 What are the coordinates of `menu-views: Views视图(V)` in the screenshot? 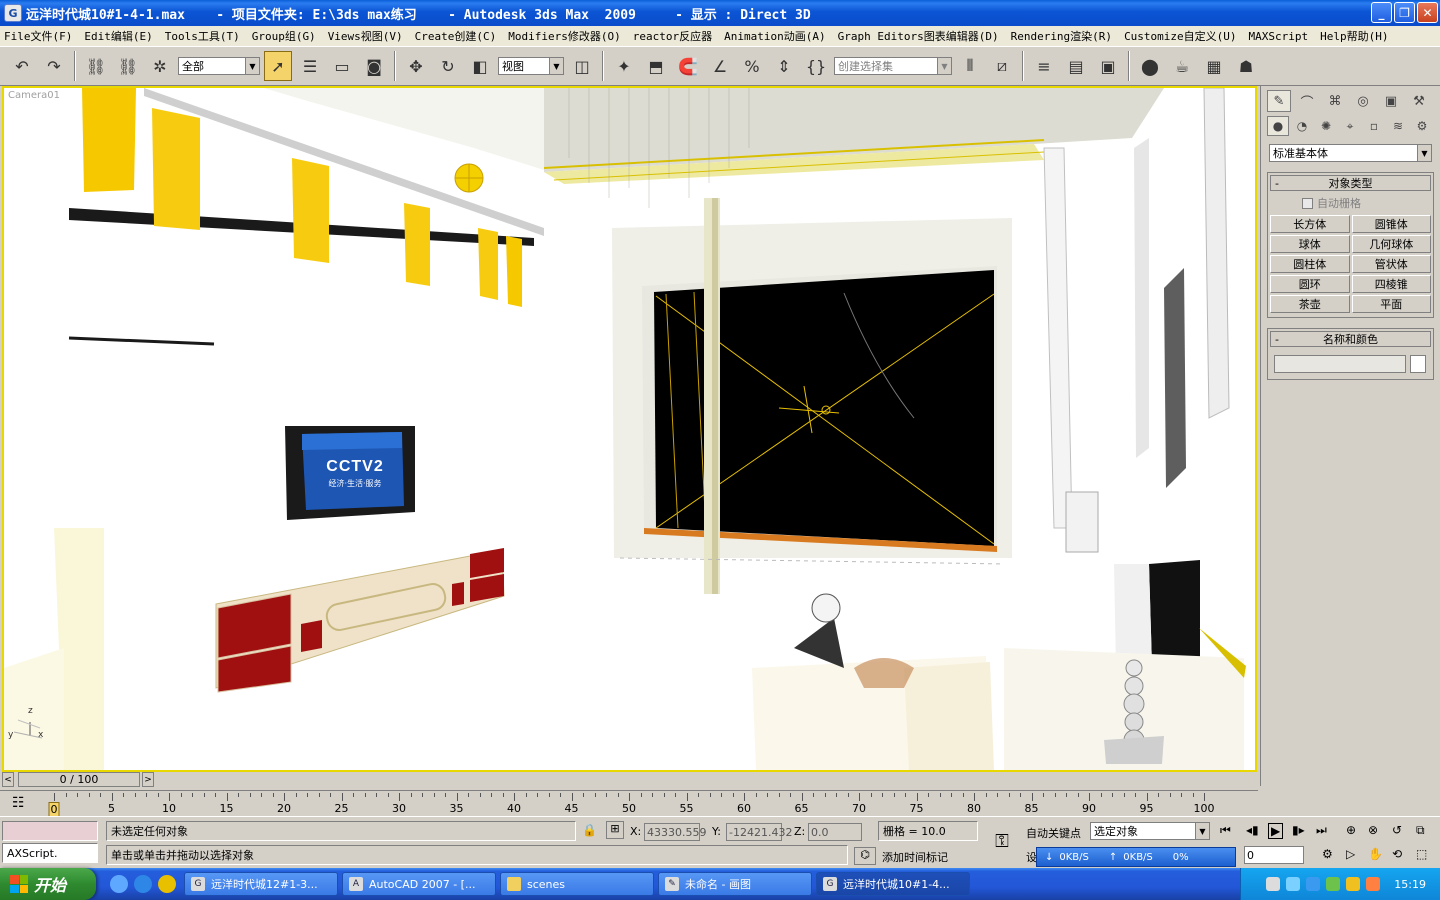 It's located at (365, 36).